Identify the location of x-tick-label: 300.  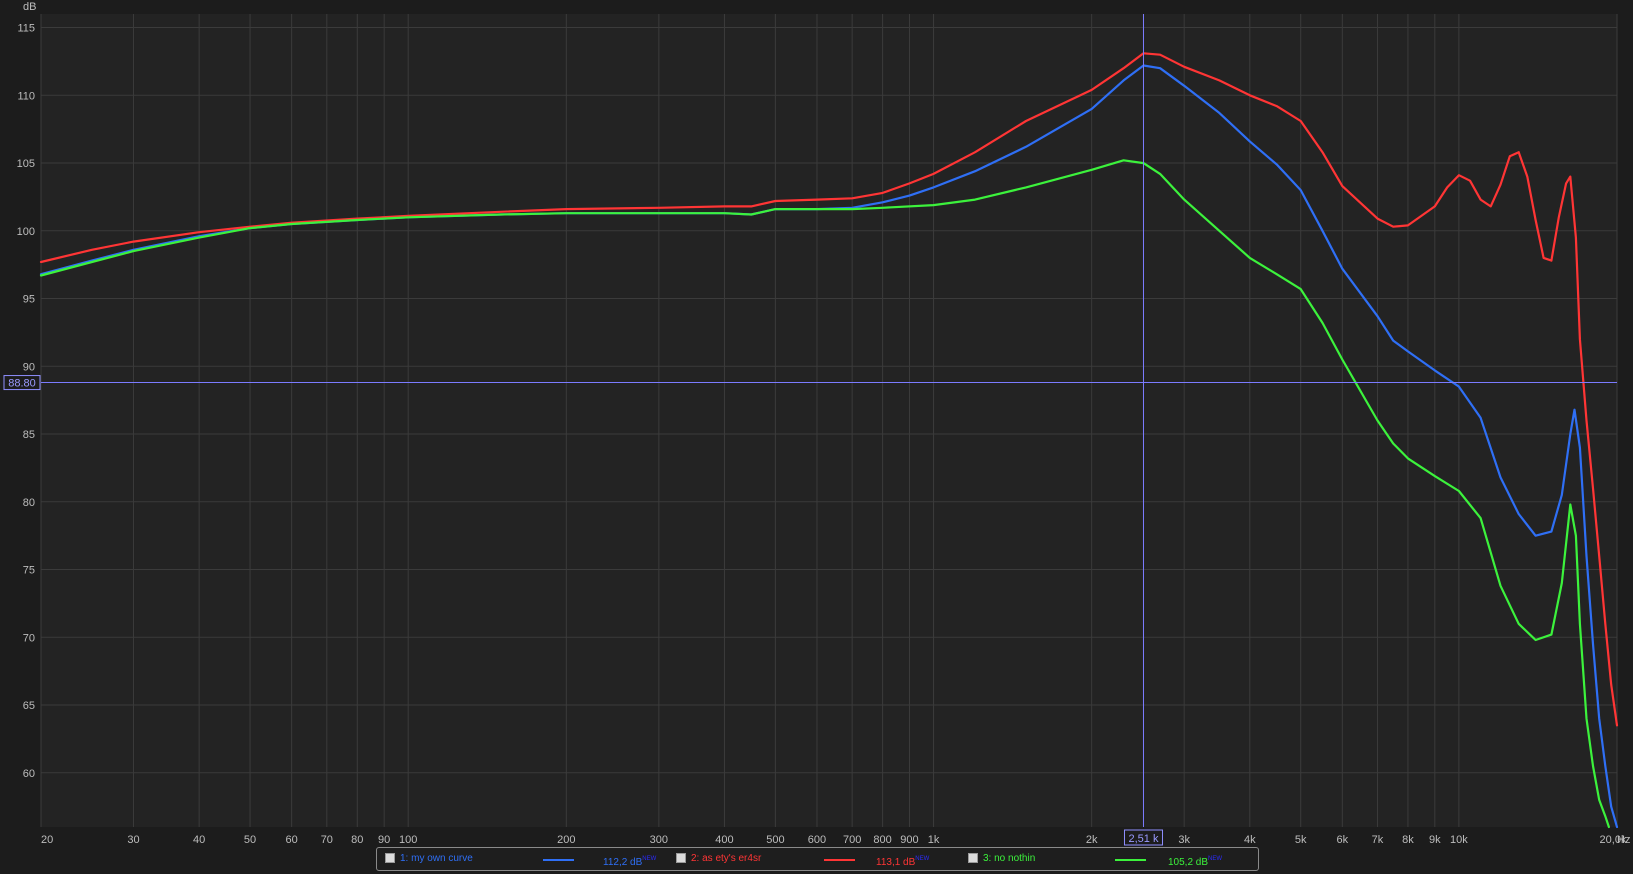
(659, 840).